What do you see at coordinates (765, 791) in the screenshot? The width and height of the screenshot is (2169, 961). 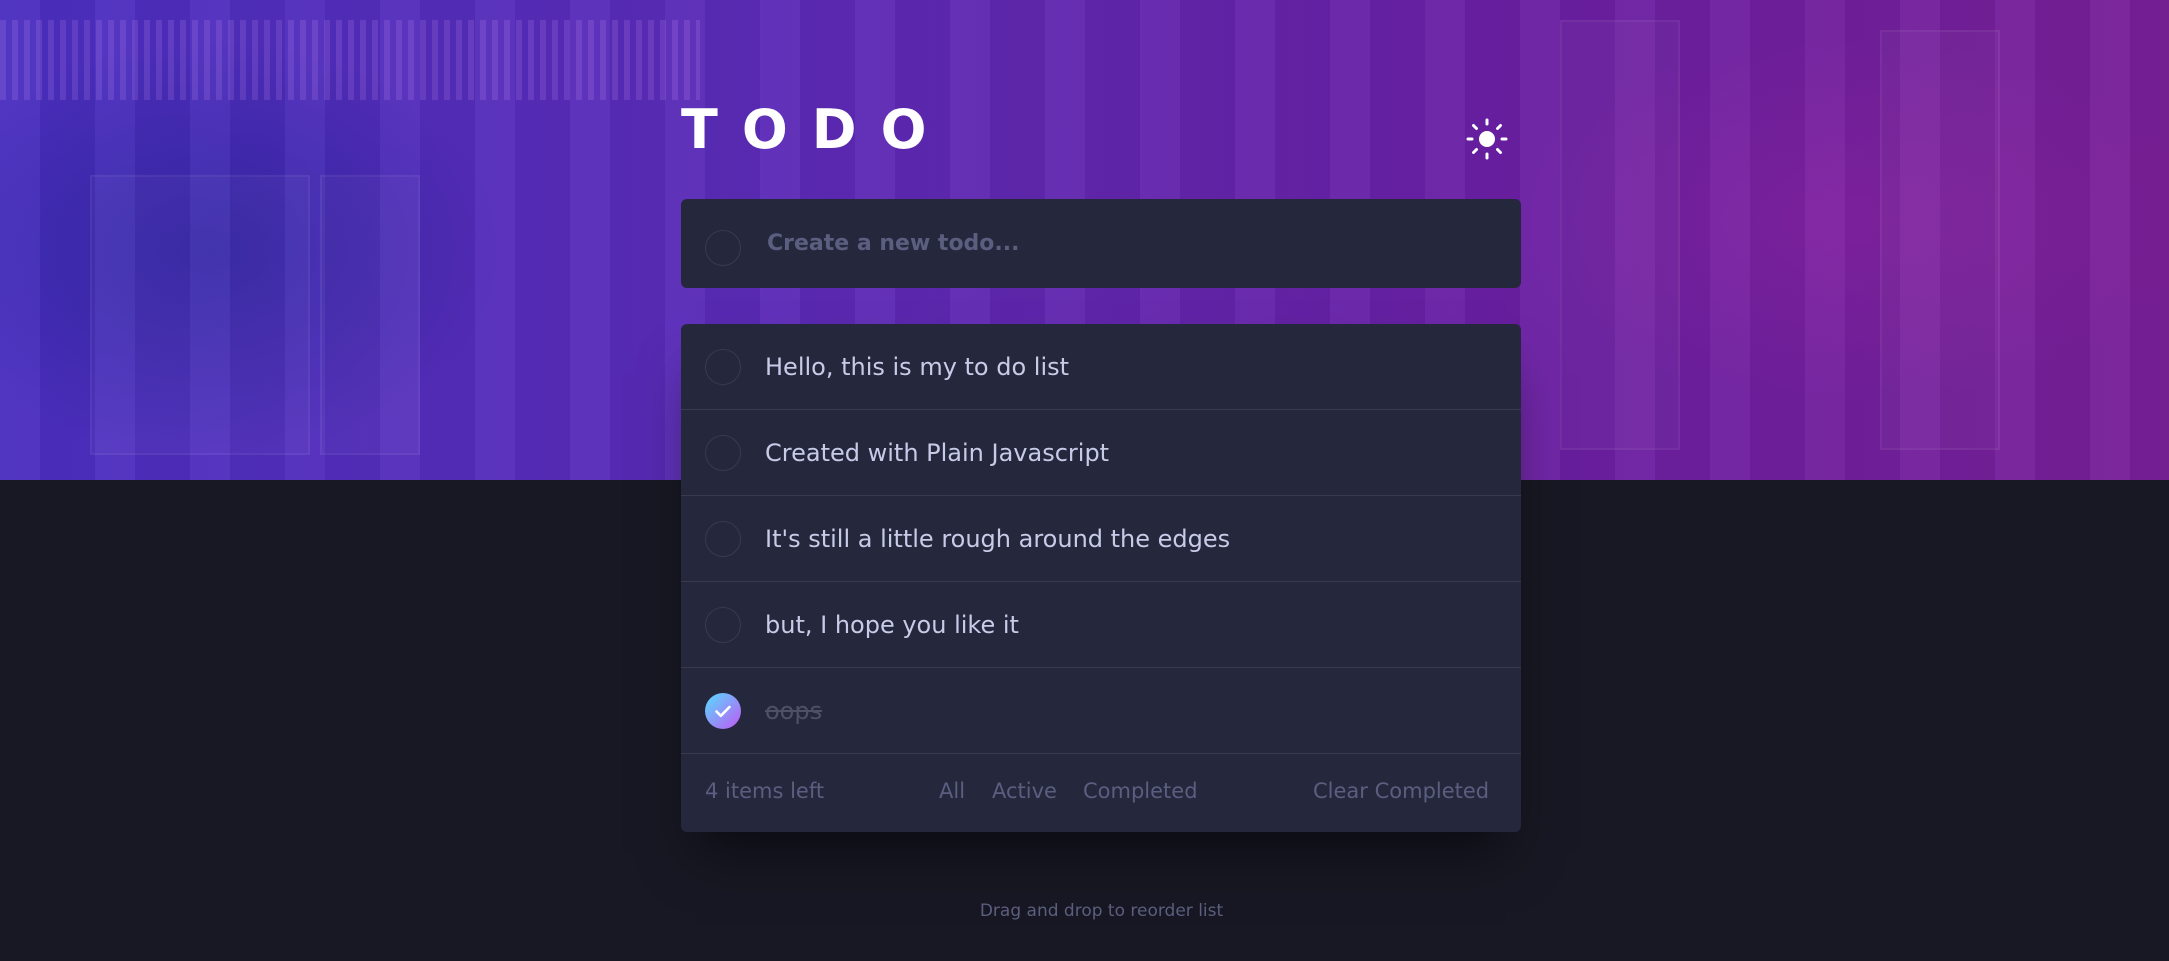 I see `items-left-count: 4 items left` at bounding box center [765, 791].